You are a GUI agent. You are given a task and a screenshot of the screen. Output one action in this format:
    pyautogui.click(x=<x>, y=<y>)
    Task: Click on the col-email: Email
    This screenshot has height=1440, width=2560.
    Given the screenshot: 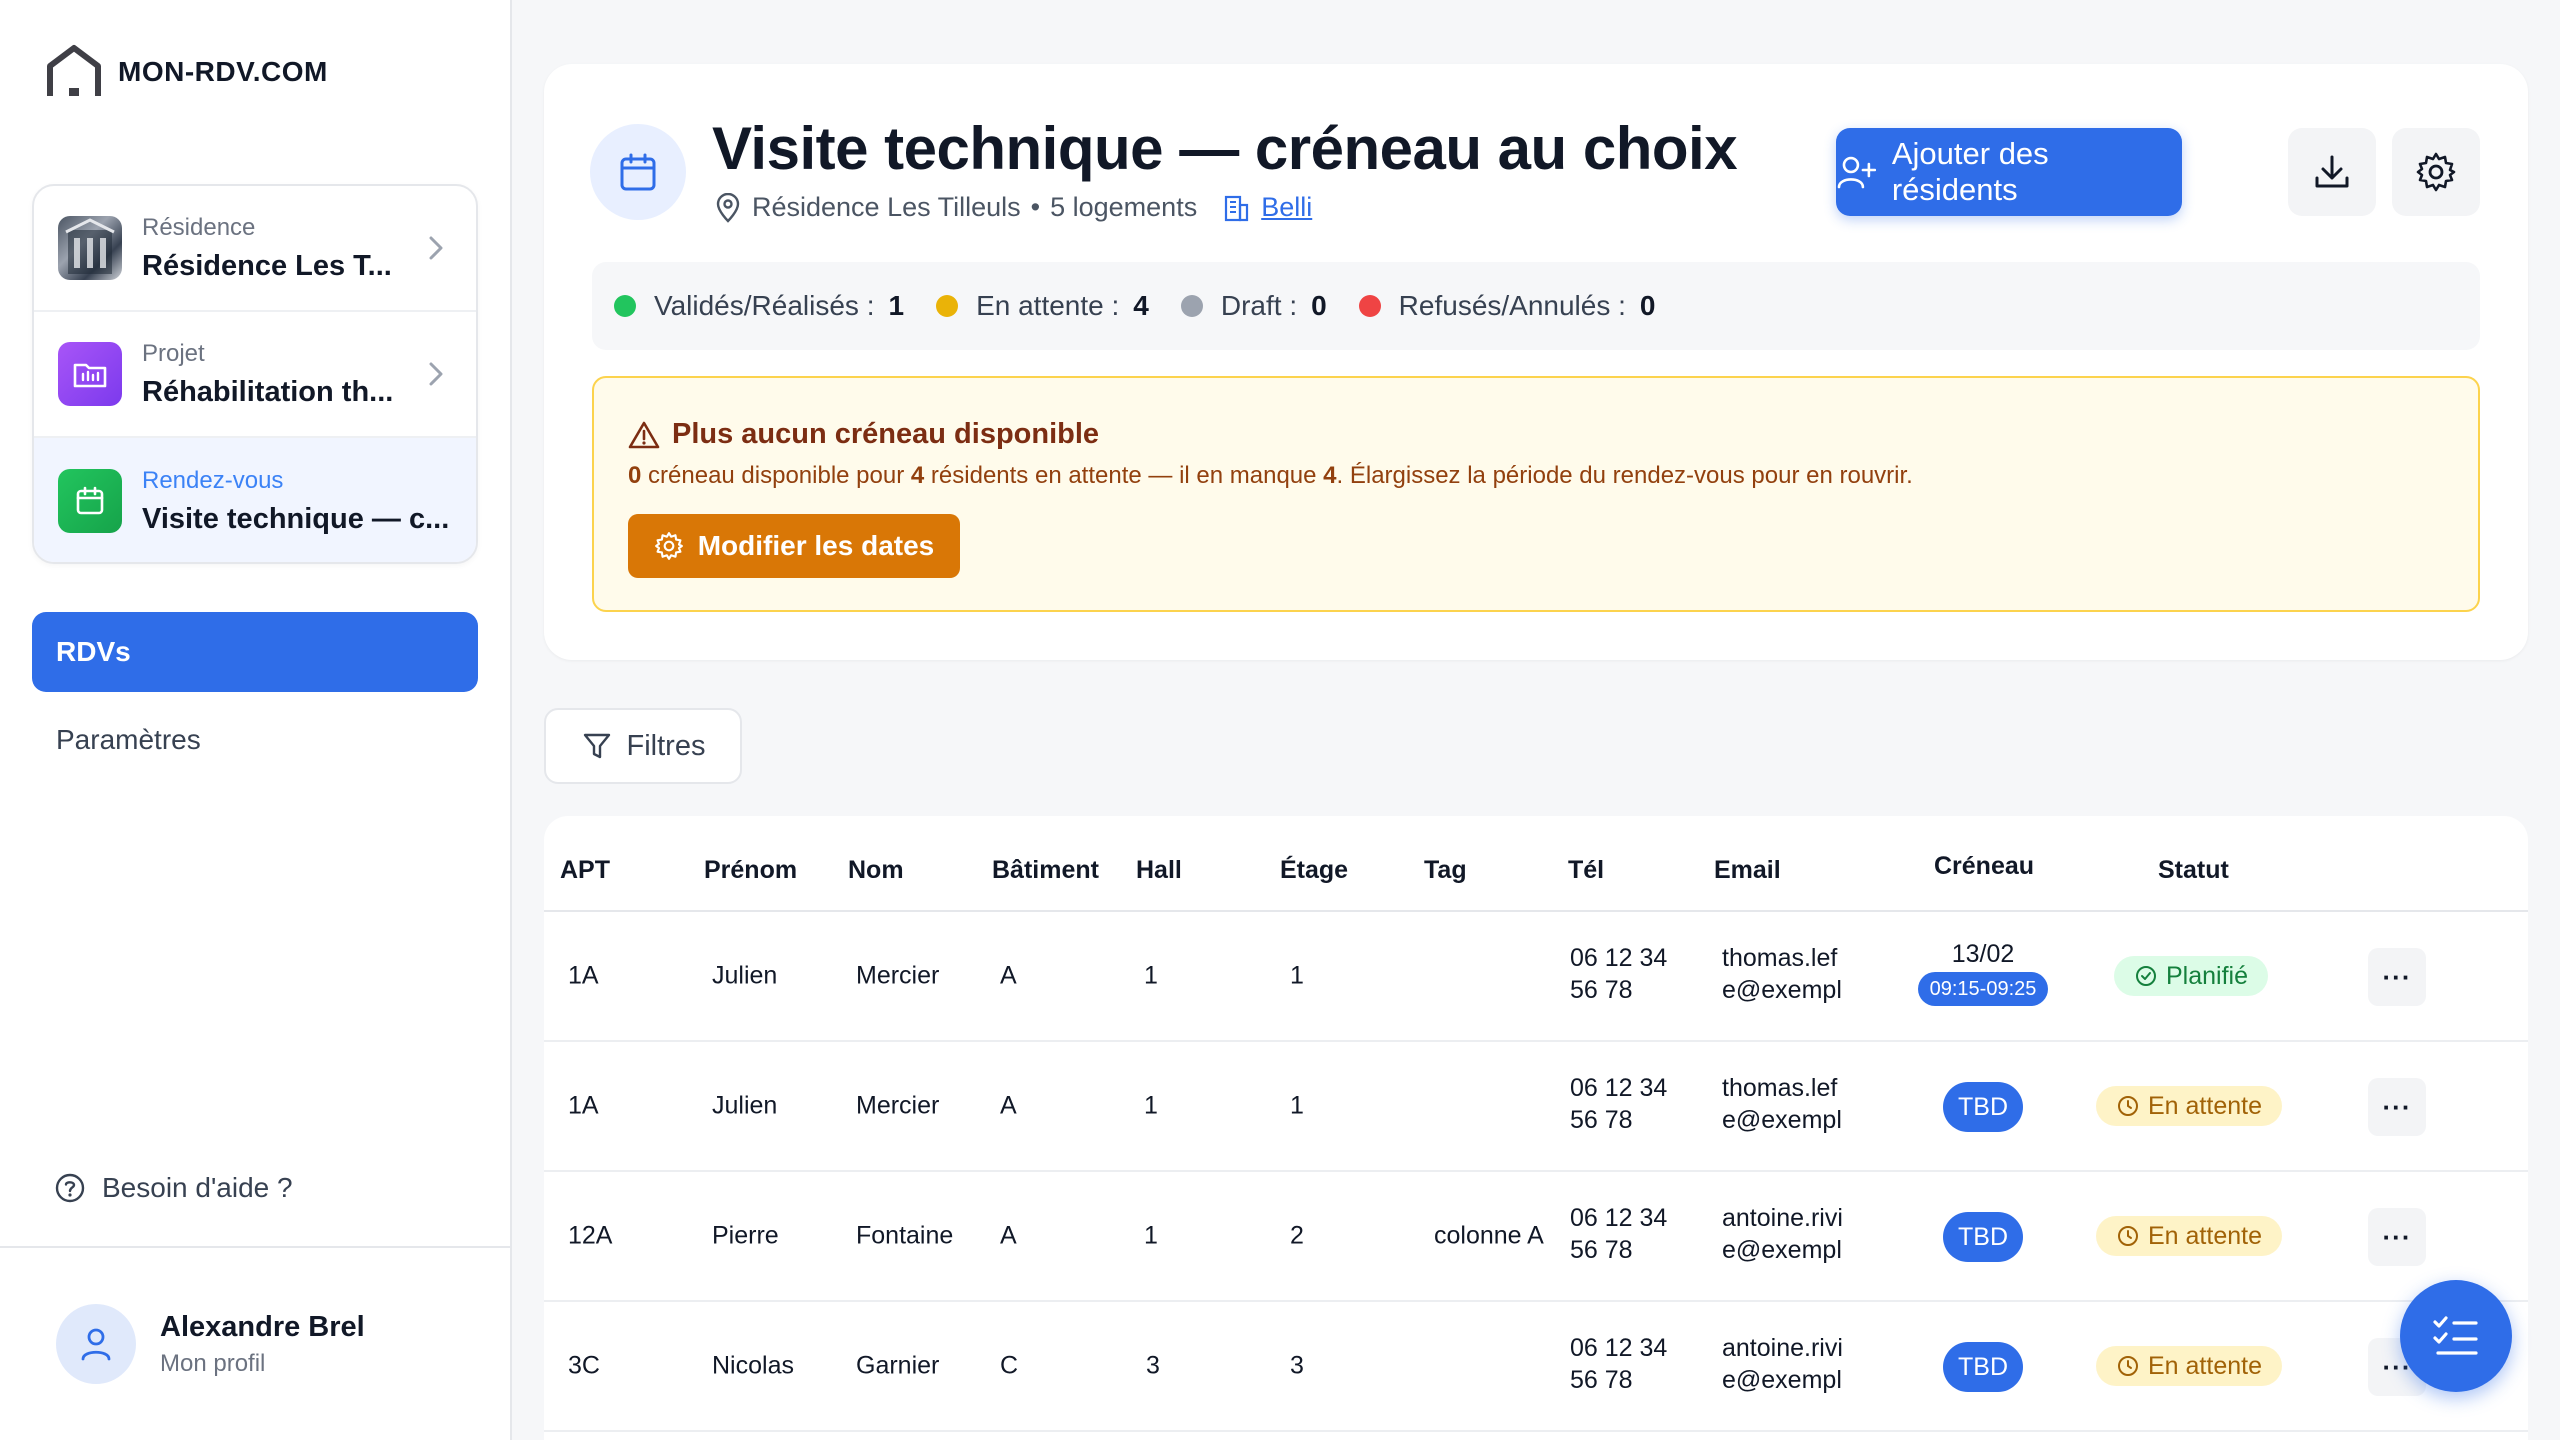 What is the action you would take?
    pyautogui.click(x=1747, y=870)
    